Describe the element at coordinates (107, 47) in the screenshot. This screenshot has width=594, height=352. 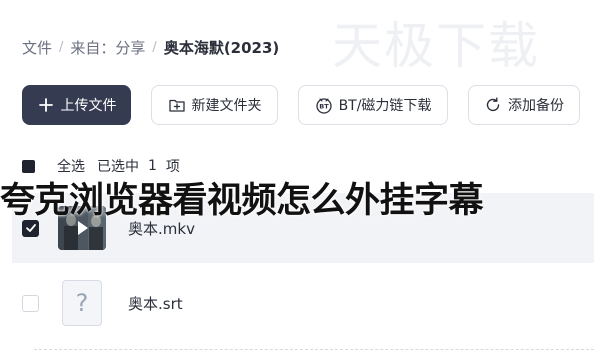
I see `breadcrumb-item-shared: 来自：分享` at that location.